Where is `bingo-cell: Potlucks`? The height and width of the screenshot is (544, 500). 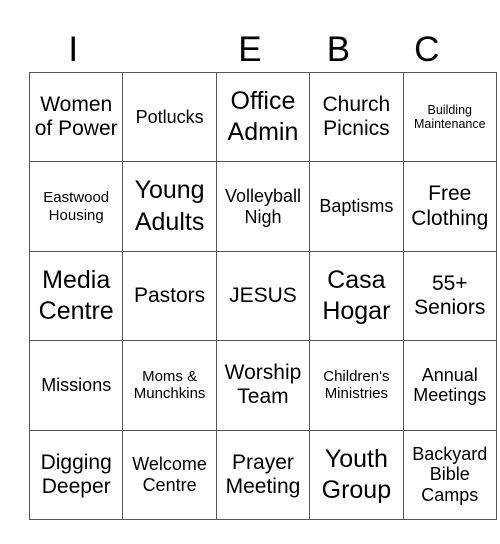 bingo-cell: Potlucks is located at coordinates (169, 117).